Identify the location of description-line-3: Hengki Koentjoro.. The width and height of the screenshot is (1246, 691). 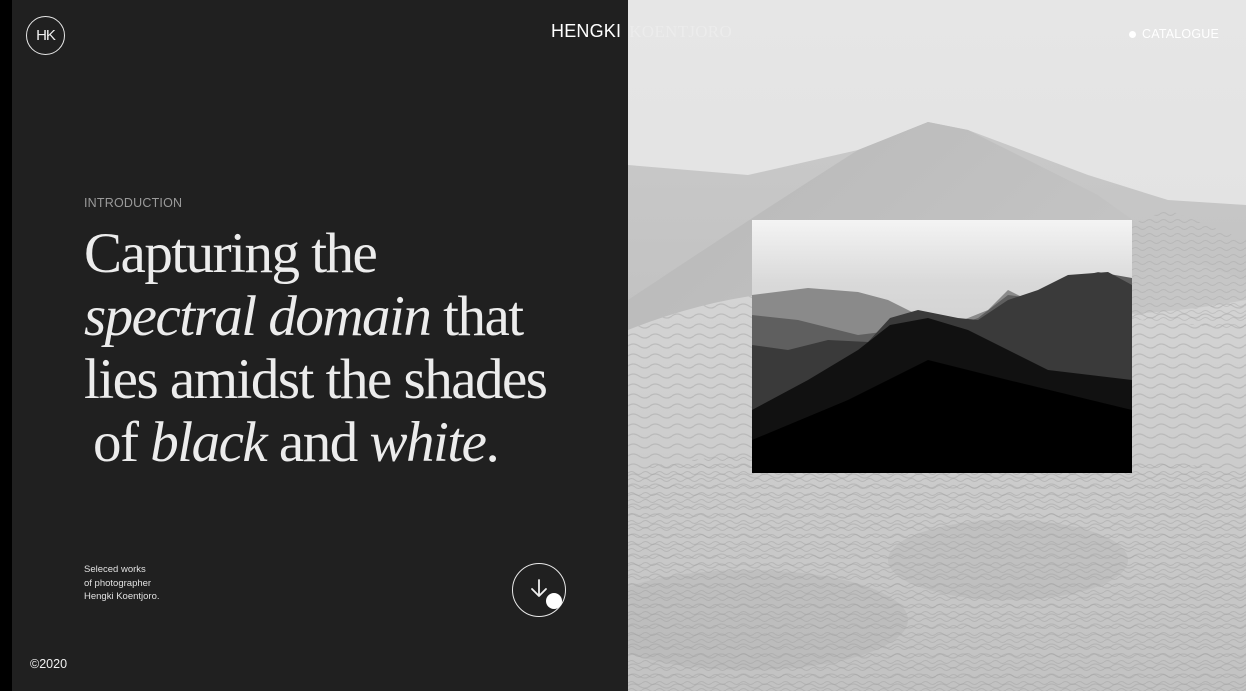
(122, 596).